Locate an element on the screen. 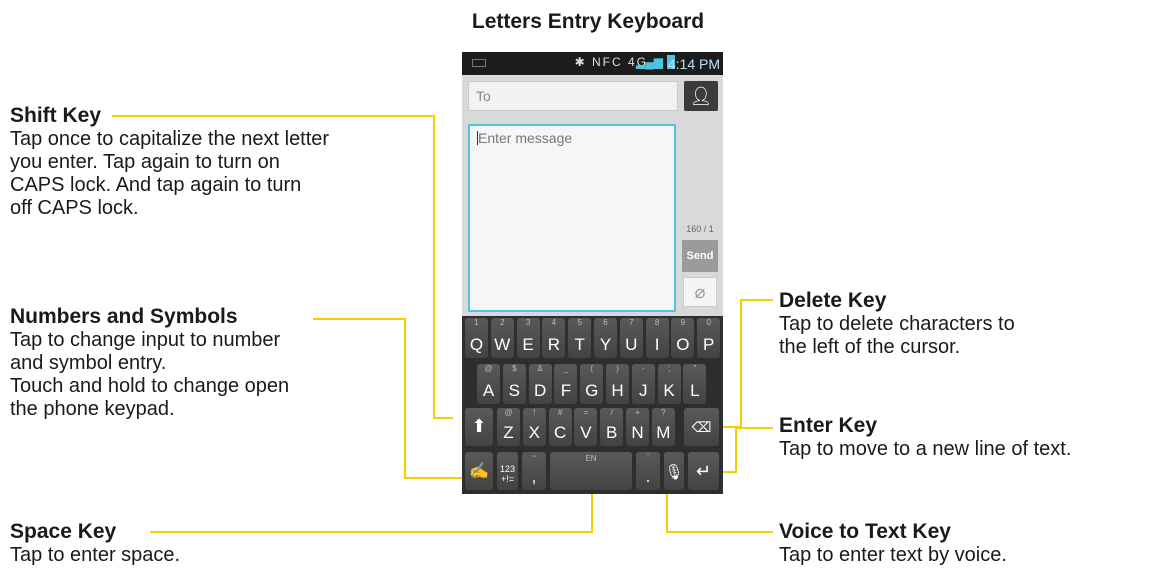 The width and height of the screenshot is (1176, 574). key-label: L is located at coordinates (695, 390).